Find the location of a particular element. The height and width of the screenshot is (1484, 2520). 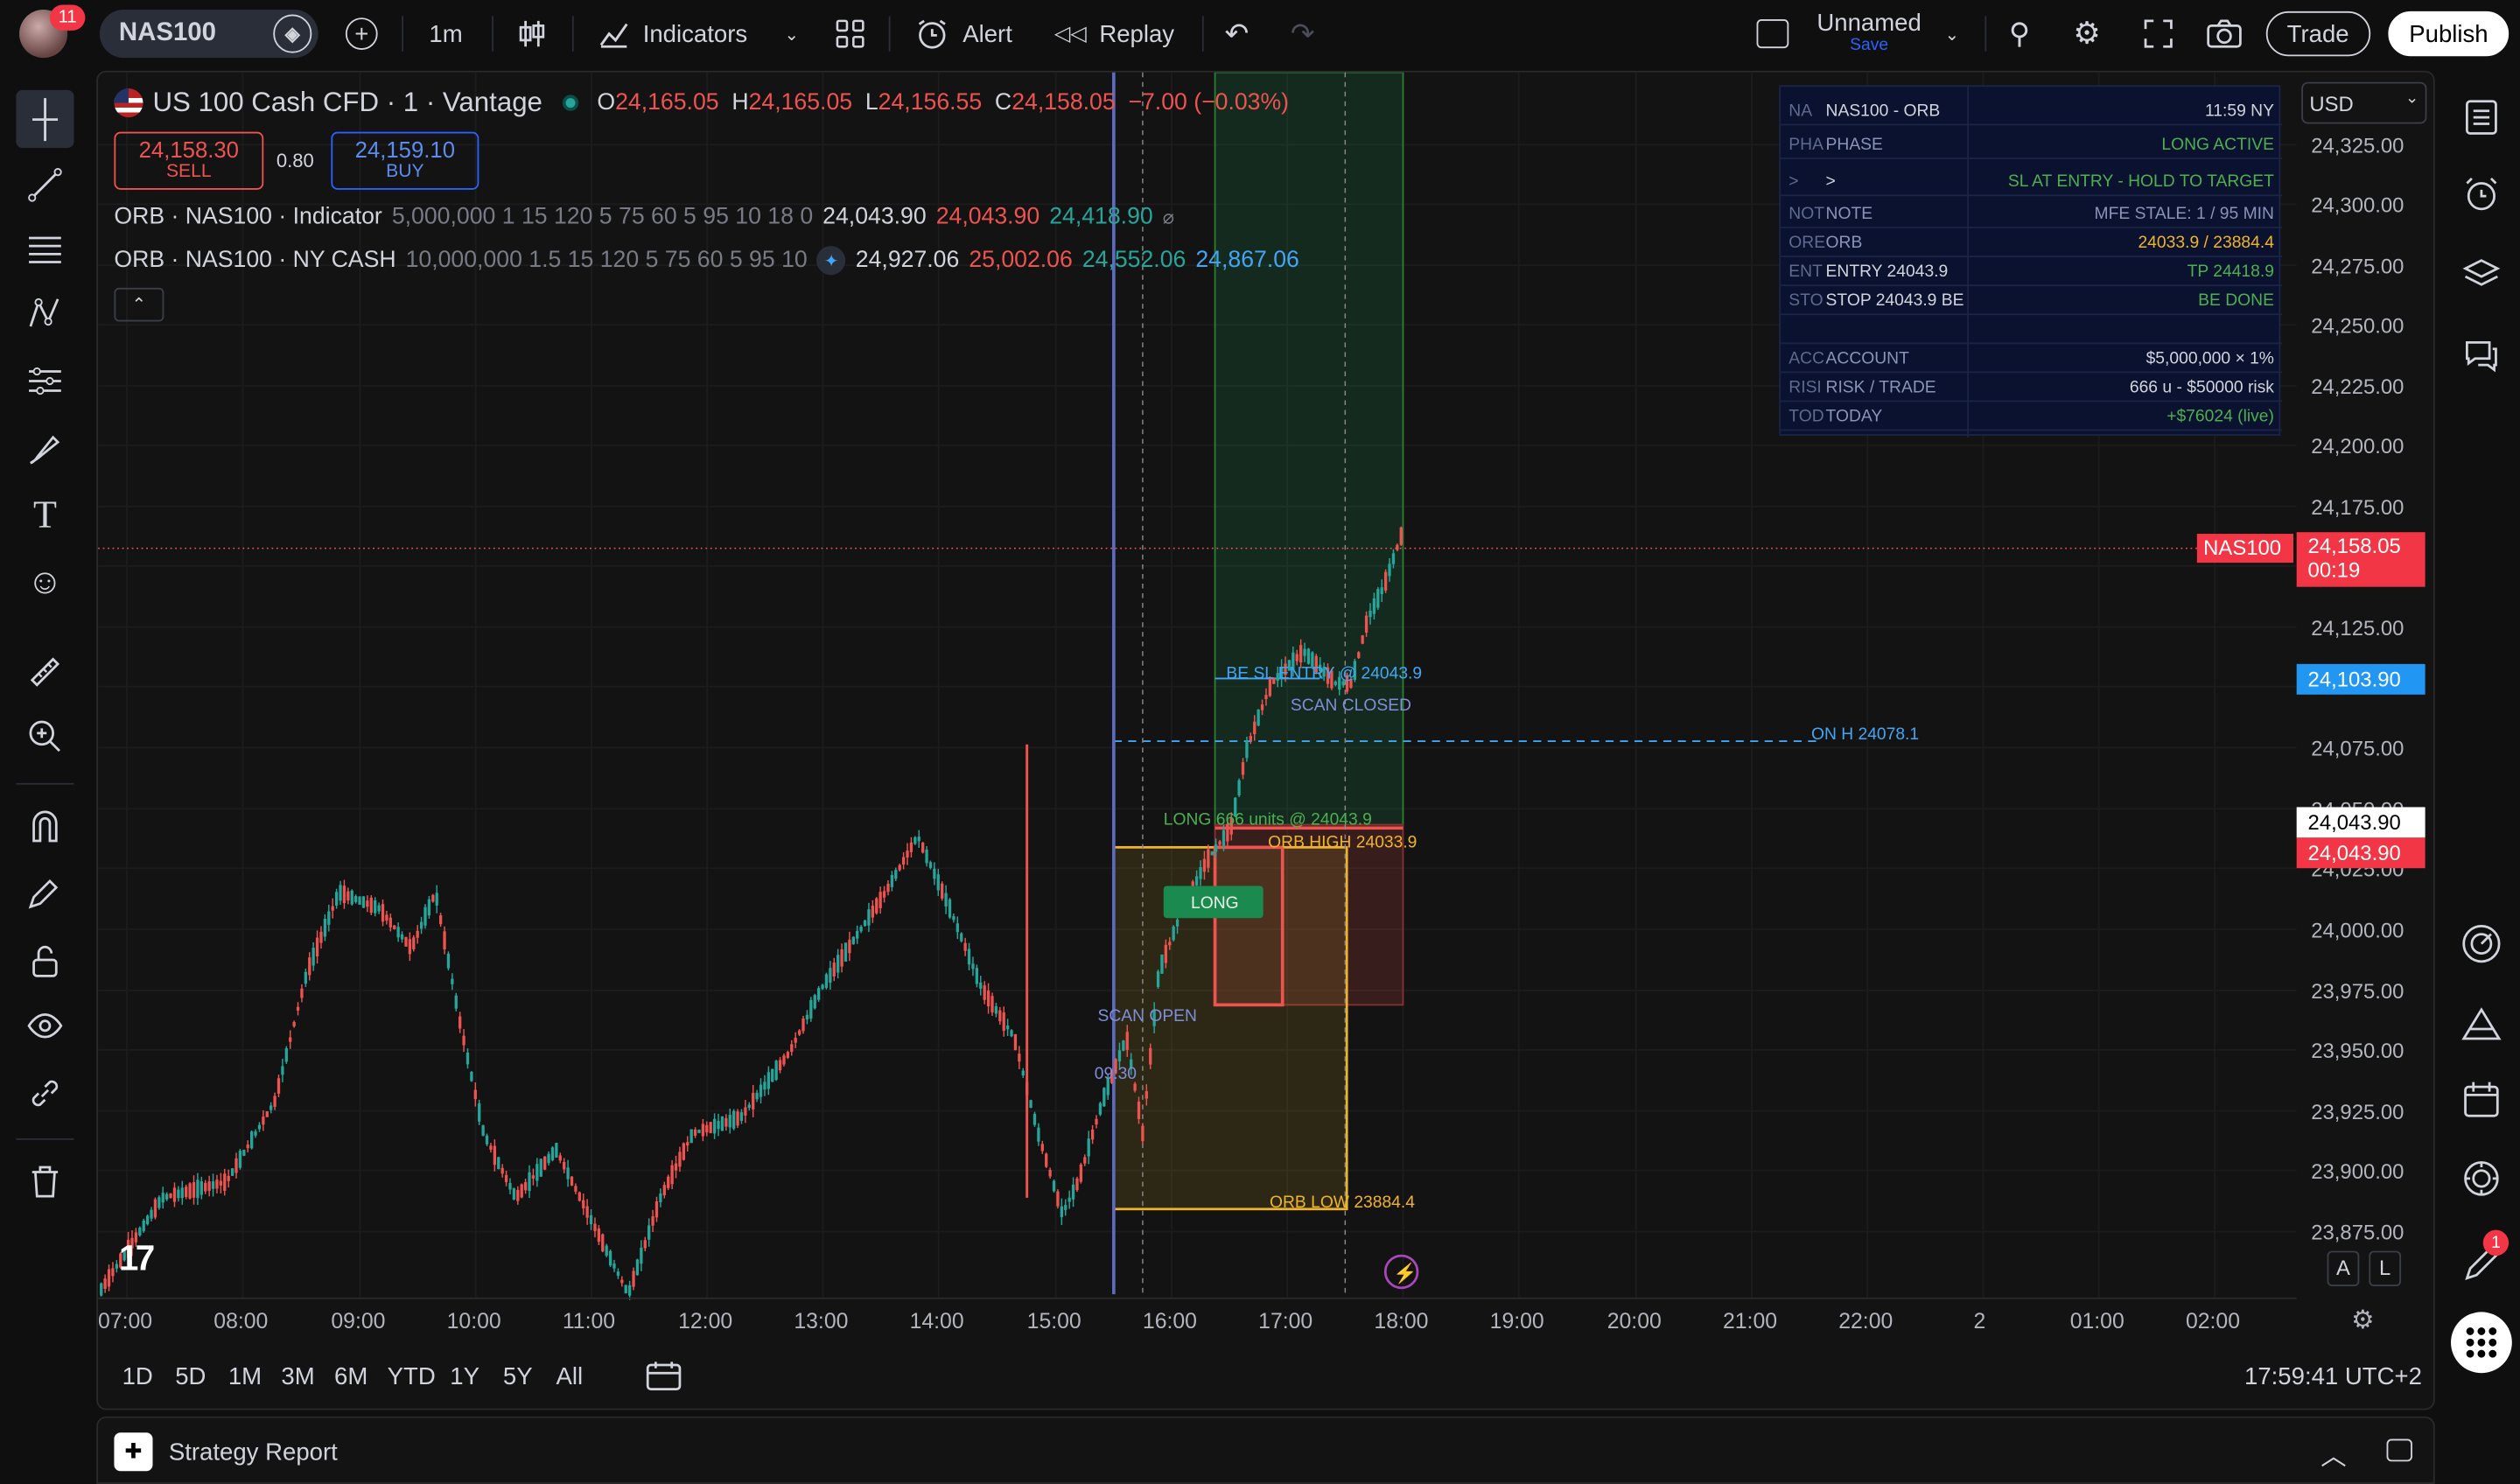

pattern-tool is located at coordinates (45, 313).